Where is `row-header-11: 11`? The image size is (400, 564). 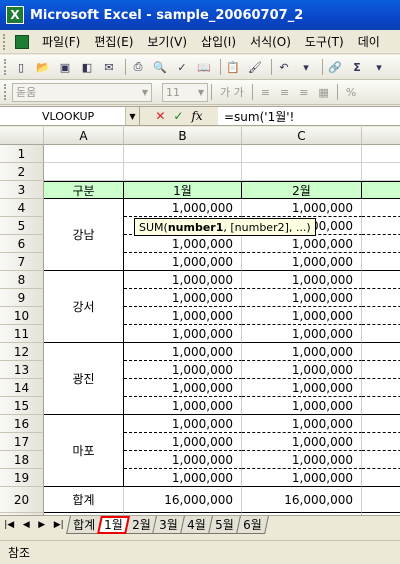
row-header-11: 11 is located at coordinates (22, 334).